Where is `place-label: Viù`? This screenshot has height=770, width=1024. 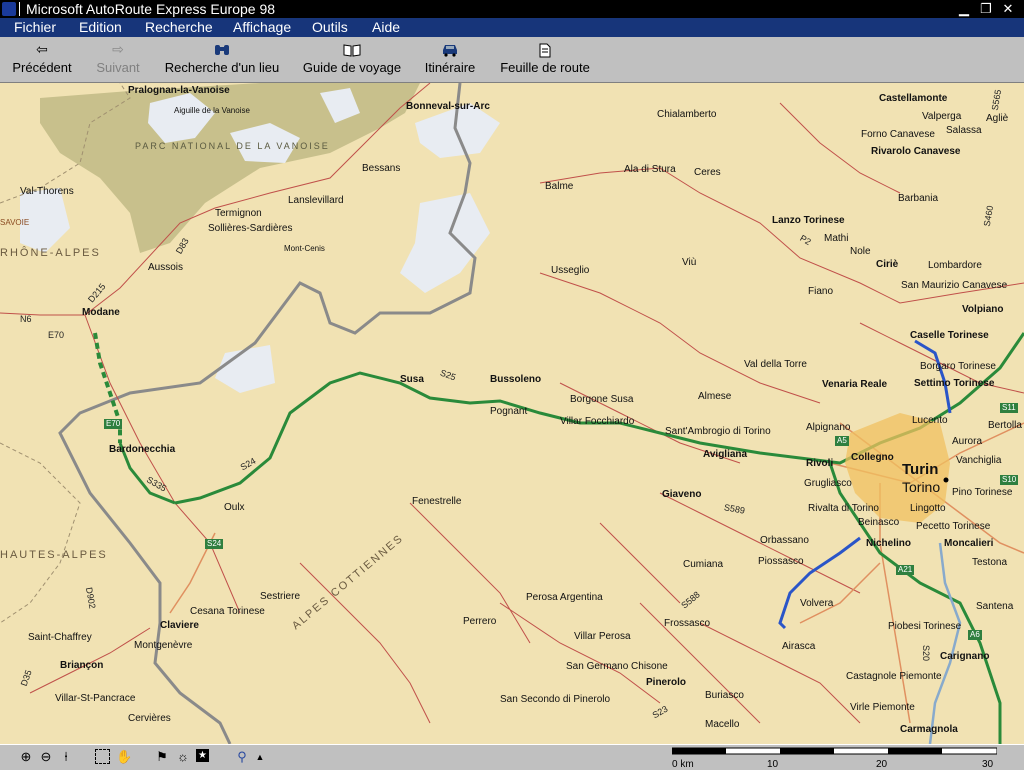 place-label: Viù is located at coordinates (689, 262).